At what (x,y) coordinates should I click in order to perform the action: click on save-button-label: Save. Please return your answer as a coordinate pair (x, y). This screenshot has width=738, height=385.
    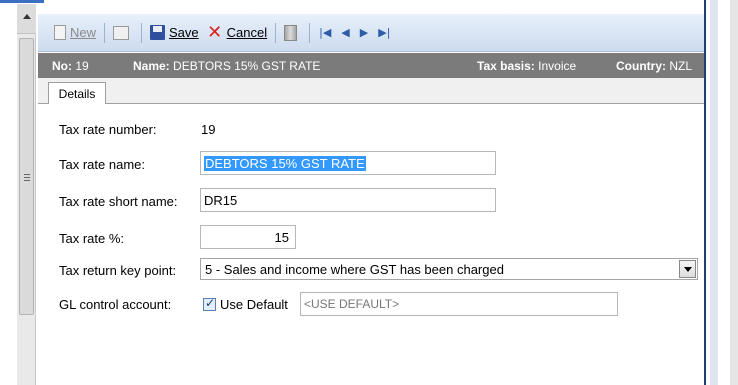
    Looking at the image, I should click on (184, 32).